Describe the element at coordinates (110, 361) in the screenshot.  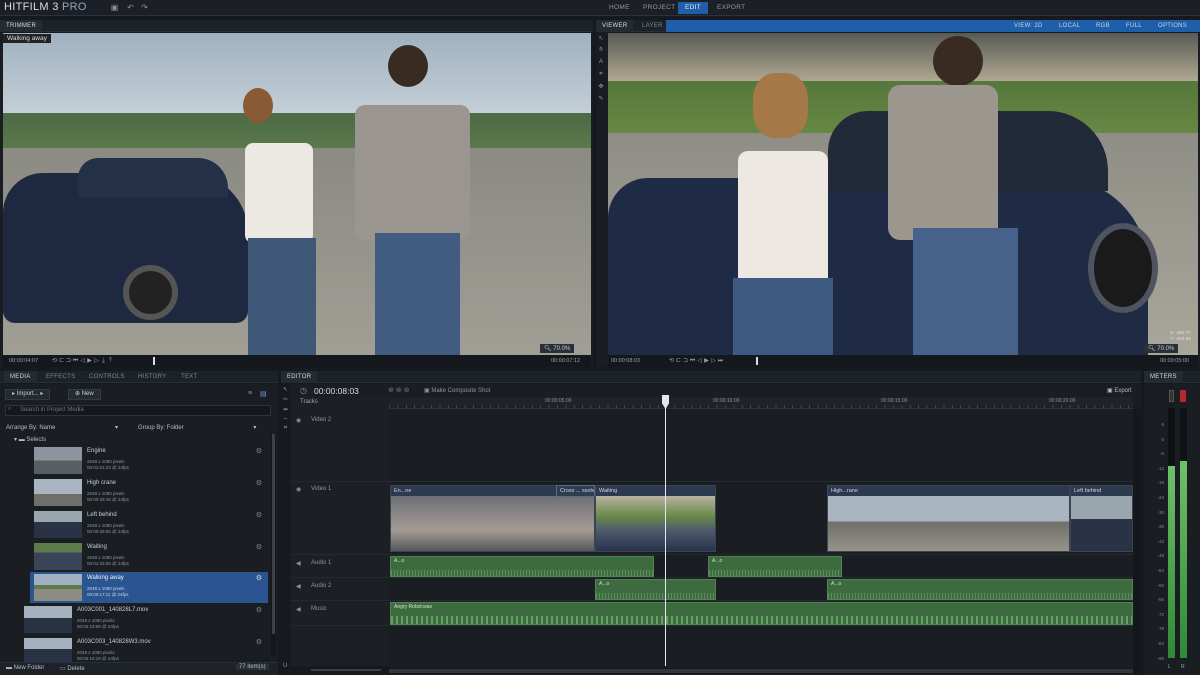
I see `overlay-icon: ⤒` at that location.